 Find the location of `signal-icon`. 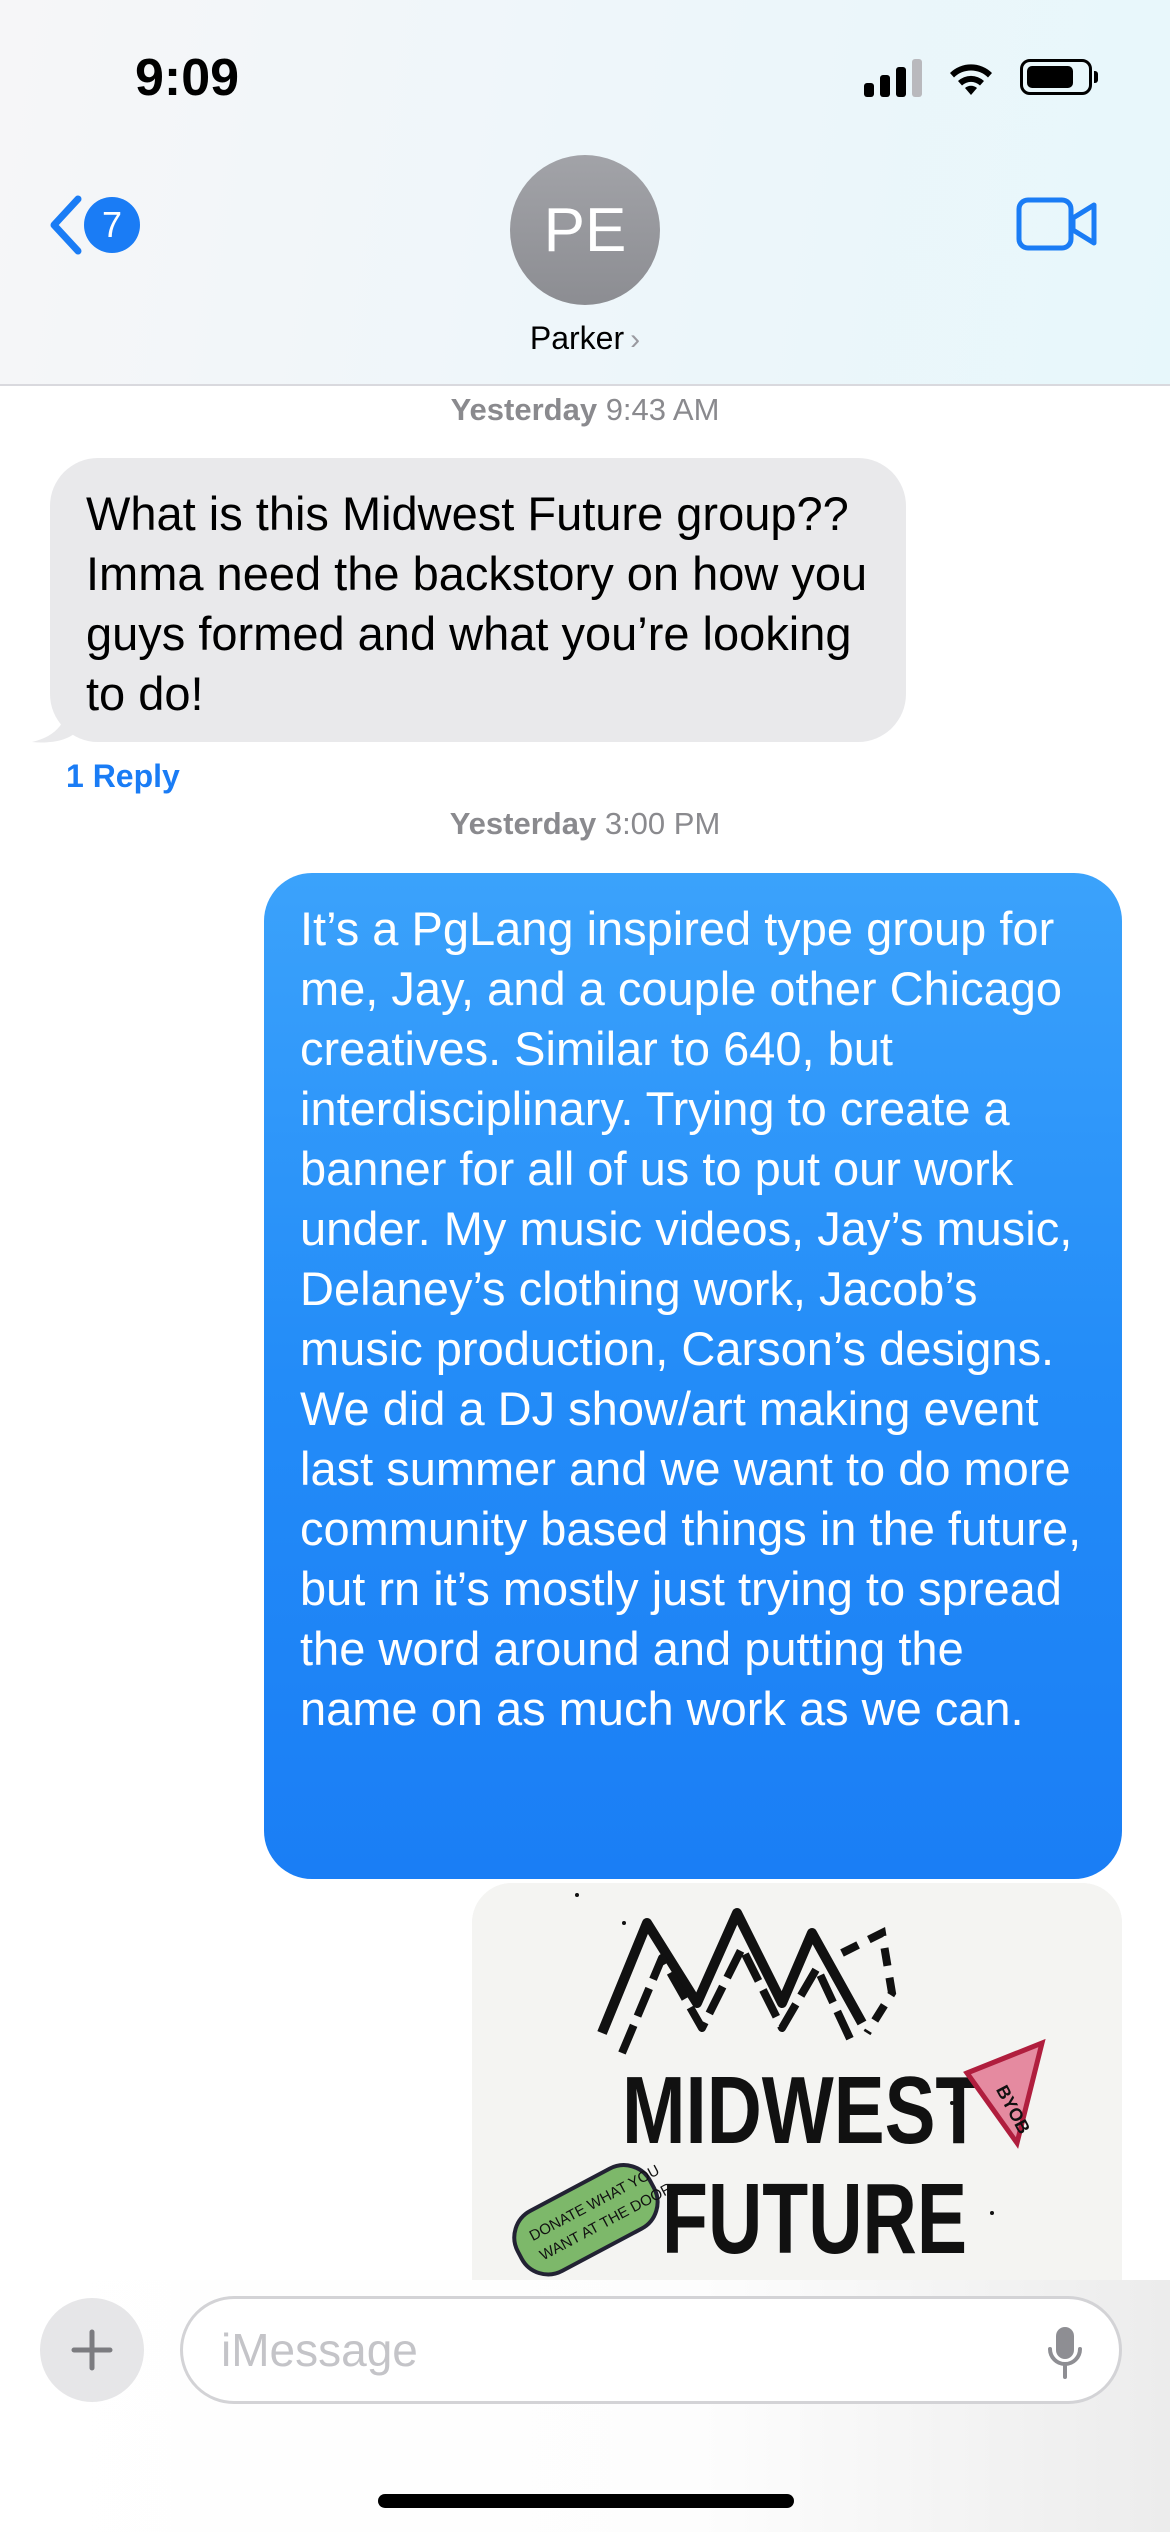

signal-icon is located at coordinates (893, 77).